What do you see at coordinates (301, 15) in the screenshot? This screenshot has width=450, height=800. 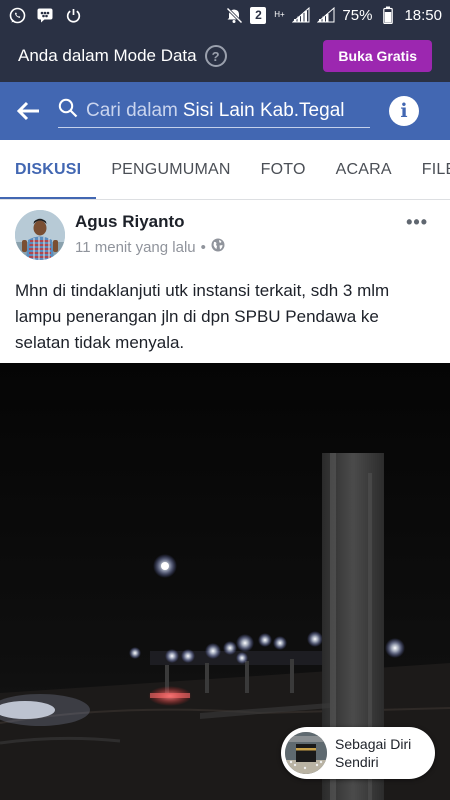 I see `signal-icon` at bounding box center [301, 15].